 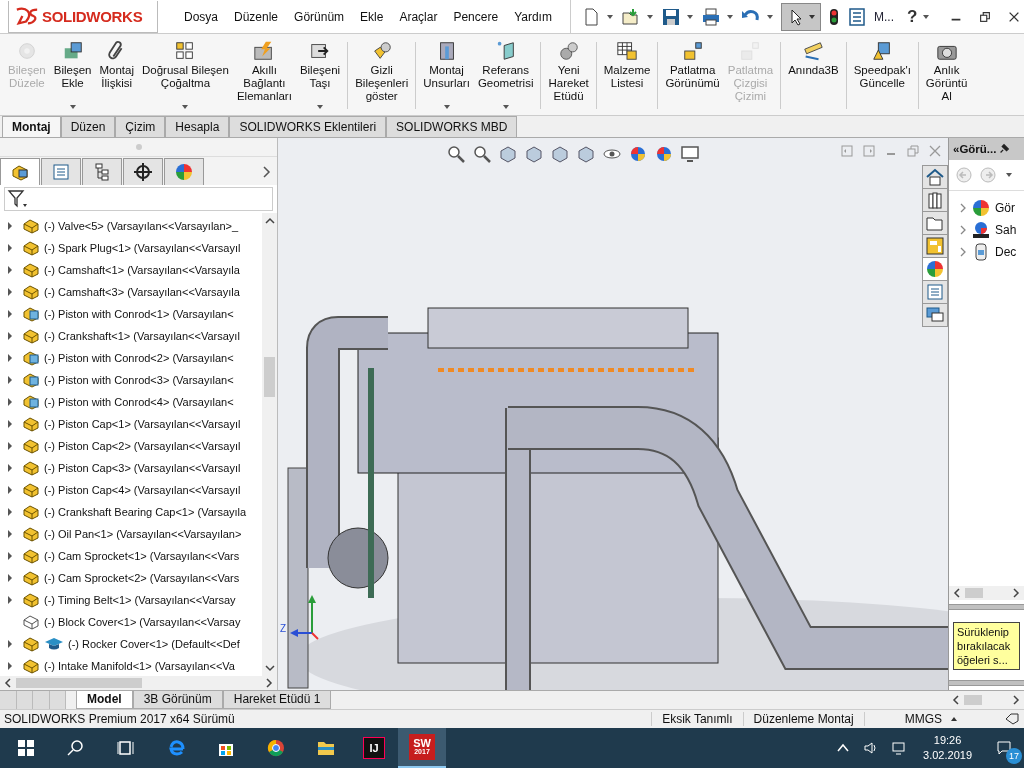 What do you see at coordinates (76, 748) in the screenshot?
I see `search-icon` at bounding box center [76, 748].